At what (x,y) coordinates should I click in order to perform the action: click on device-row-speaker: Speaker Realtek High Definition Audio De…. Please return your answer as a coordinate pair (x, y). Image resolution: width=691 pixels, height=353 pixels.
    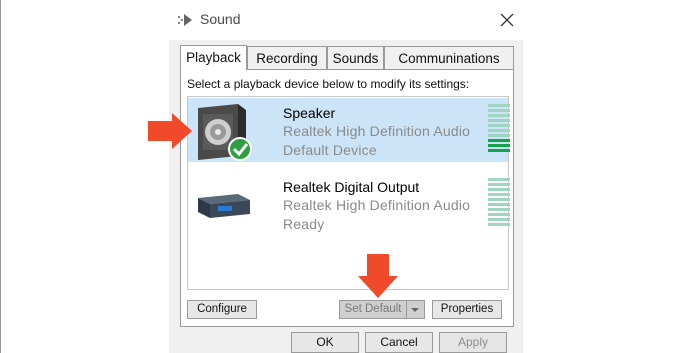
    Looking at the image, I should click on (349, 130).